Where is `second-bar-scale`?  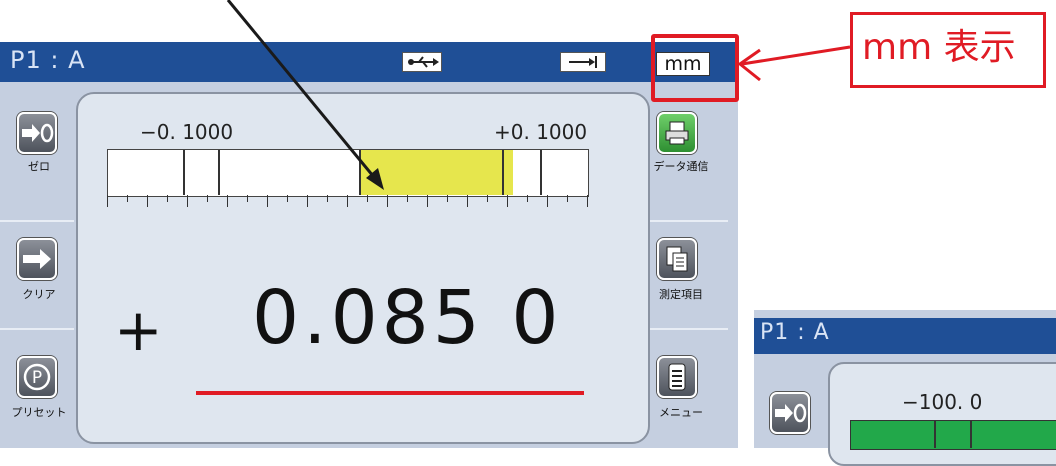
second-bar-scale is located at coordinates (953, 435).